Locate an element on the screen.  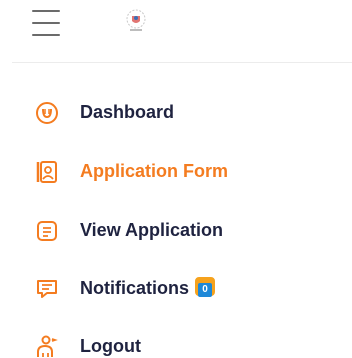
sidebar-item-view-application: View Application is located at coordinates (176, 230).